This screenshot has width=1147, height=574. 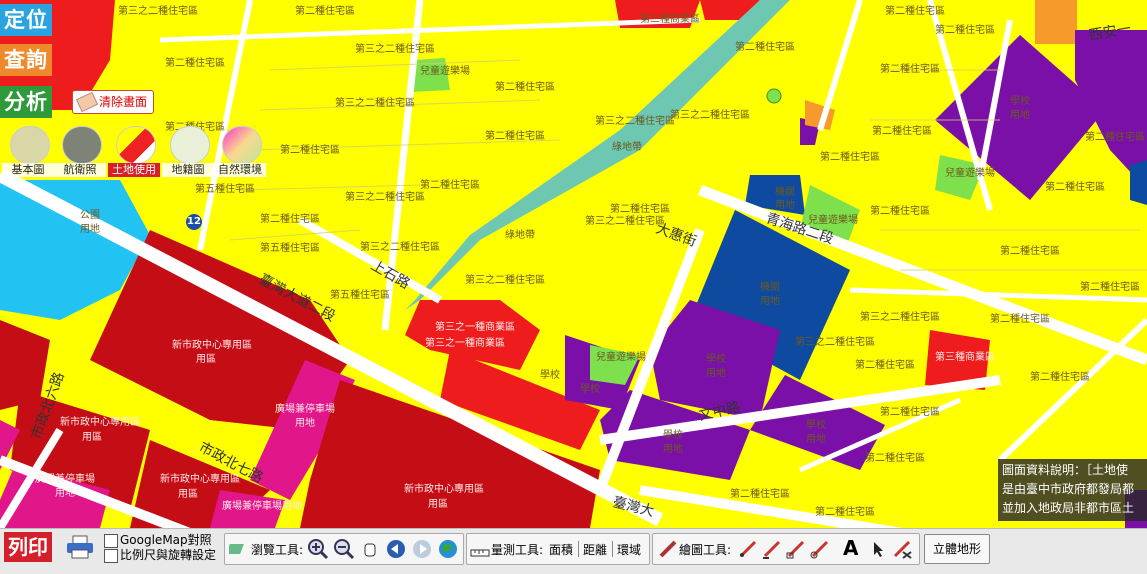 I want to click on natural-environment-icon, so click(x=242, y=145).